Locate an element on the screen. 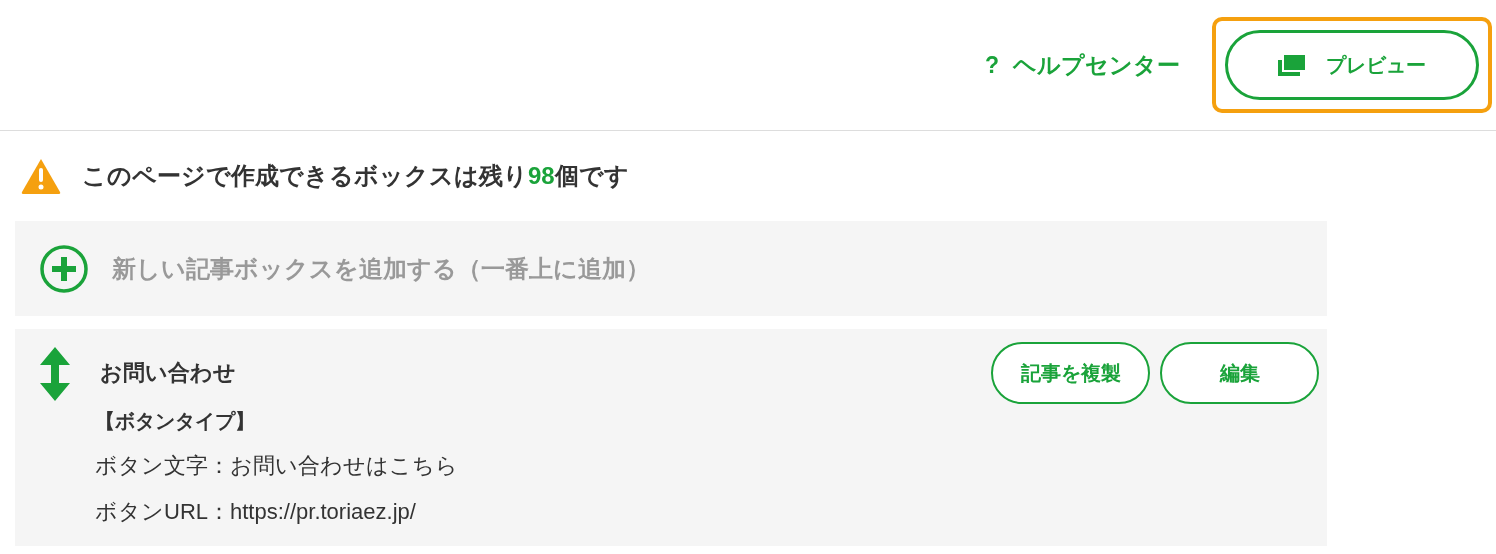 This screenshot has height=554, width=1496. plus-circle-icon is located at coordinates (64, 268).